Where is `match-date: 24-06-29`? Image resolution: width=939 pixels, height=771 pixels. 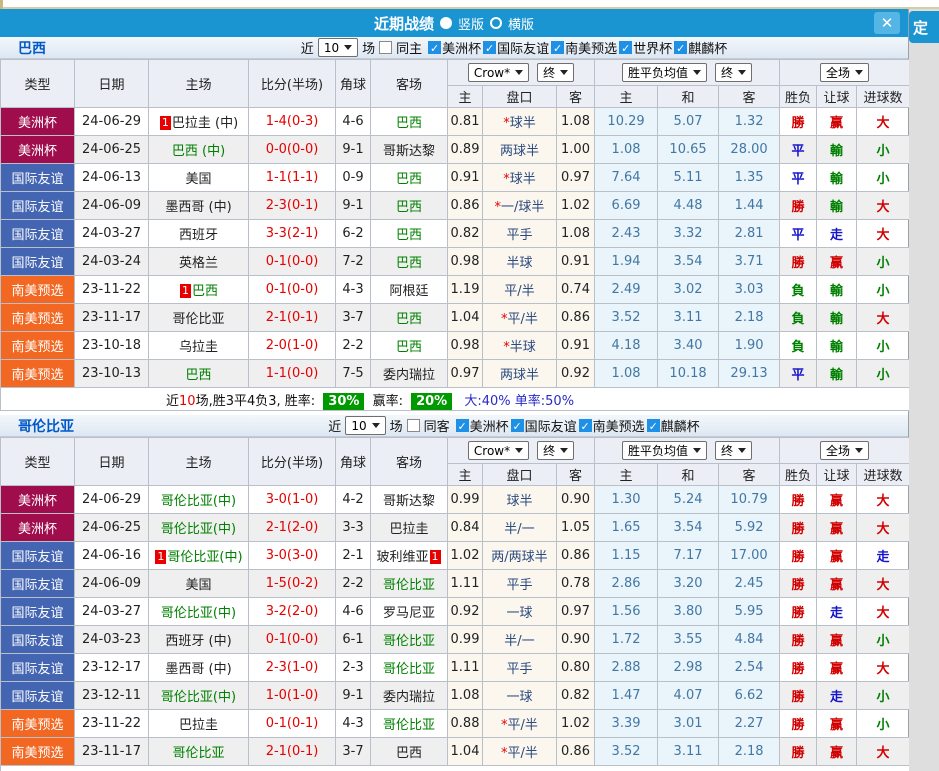
match-date: 24-06-29 is located at coordinates (111, 121).